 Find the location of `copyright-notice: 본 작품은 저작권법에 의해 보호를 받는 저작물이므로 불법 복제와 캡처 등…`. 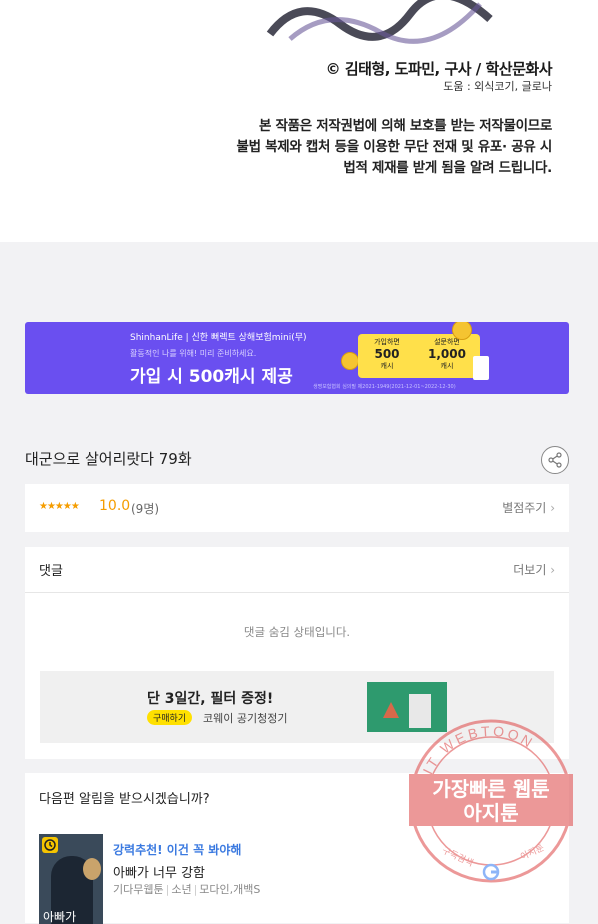

copyright-notice: 본 작품은 저작권법에 의해 보호를 받는 저작물이므로 불법 복제와 캡처 등… is located at coordinates (394, 147).